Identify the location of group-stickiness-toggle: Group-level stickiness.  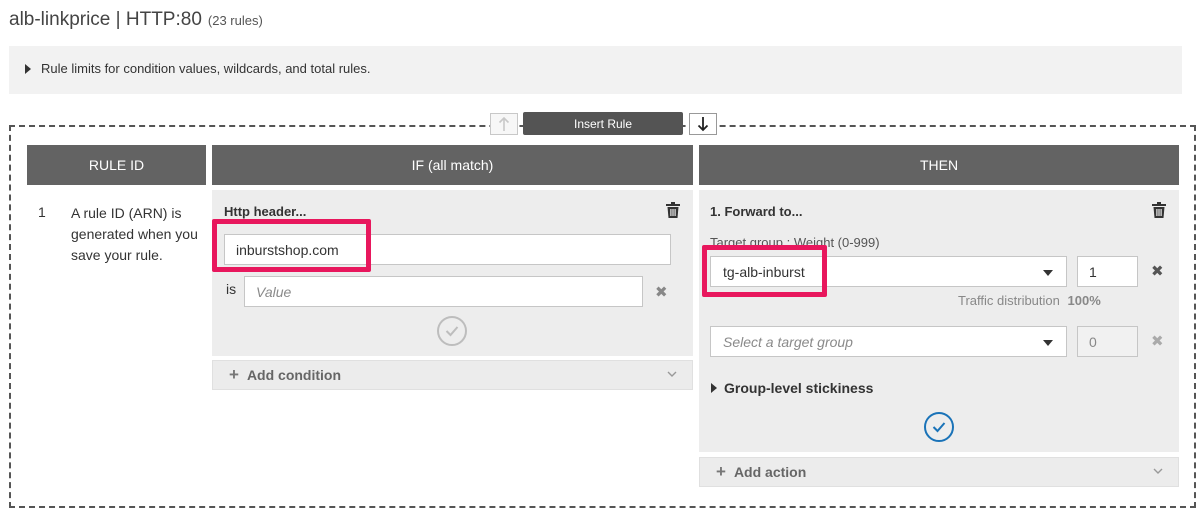
(792, 388).